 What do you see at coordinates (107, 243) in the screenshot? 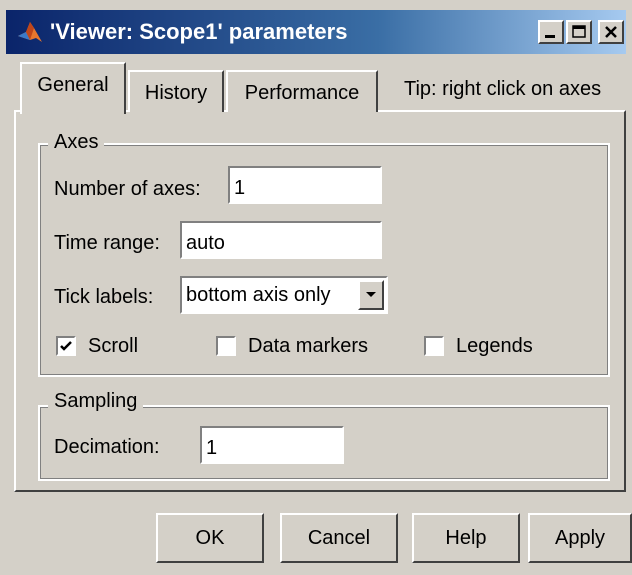
I see `time-range-label: Time range:` at bounding box center [107, 243].